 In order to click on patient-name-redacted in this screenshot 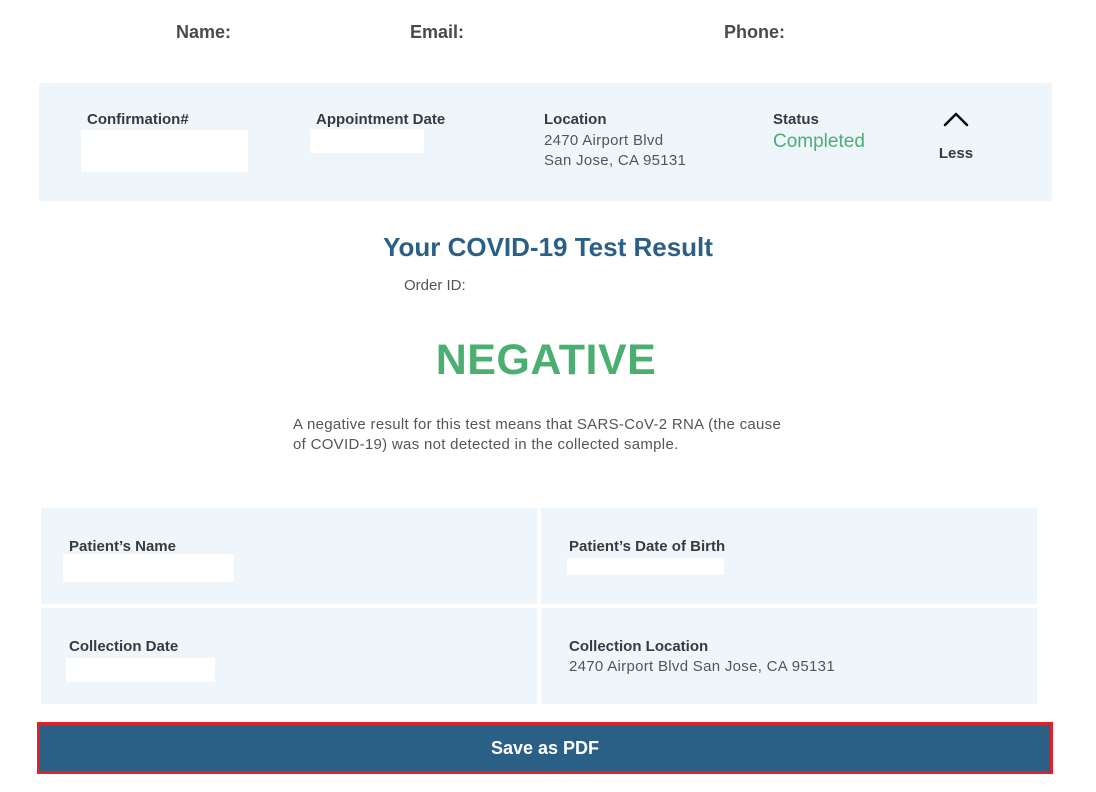, I will do `click(148, 568)`.